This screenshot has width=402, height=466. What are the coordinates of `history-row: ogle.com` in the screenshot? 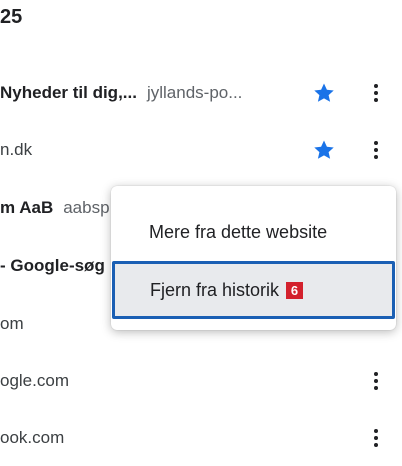 It's located at (201, 381).